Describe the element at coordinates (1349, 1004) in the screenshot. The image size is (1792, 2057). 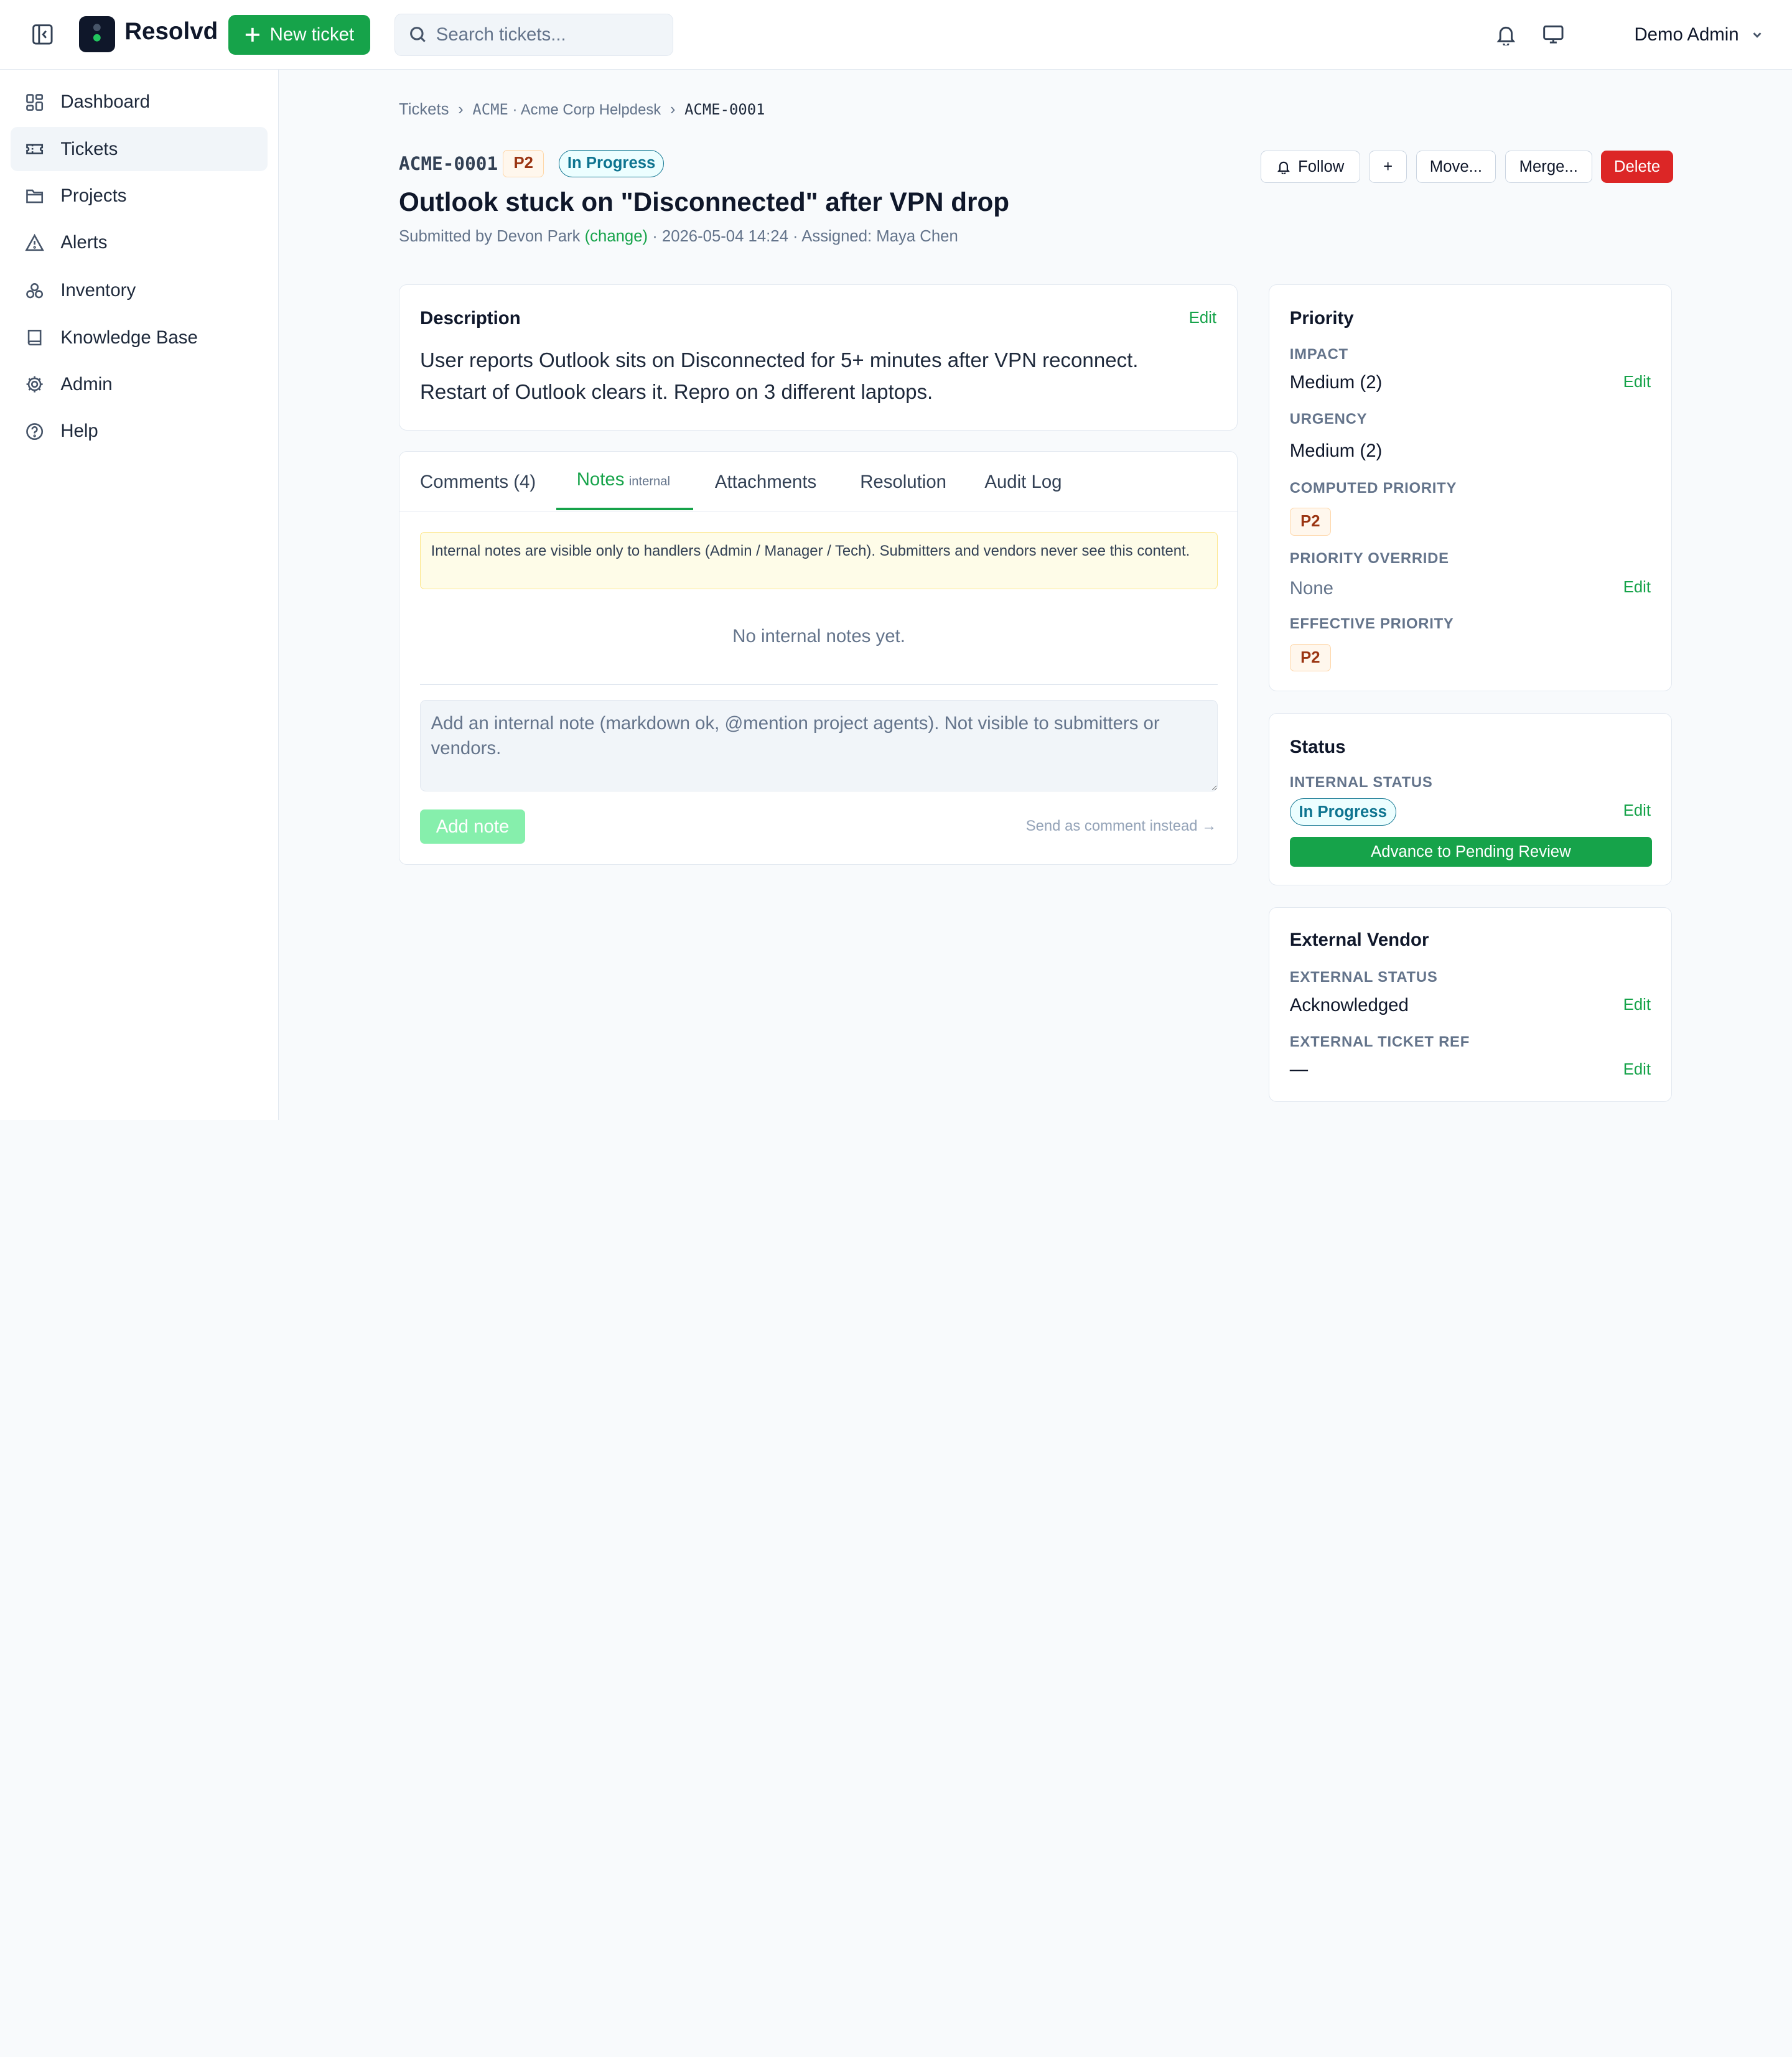
I see `external-status-value: Acknowledged` at that location.